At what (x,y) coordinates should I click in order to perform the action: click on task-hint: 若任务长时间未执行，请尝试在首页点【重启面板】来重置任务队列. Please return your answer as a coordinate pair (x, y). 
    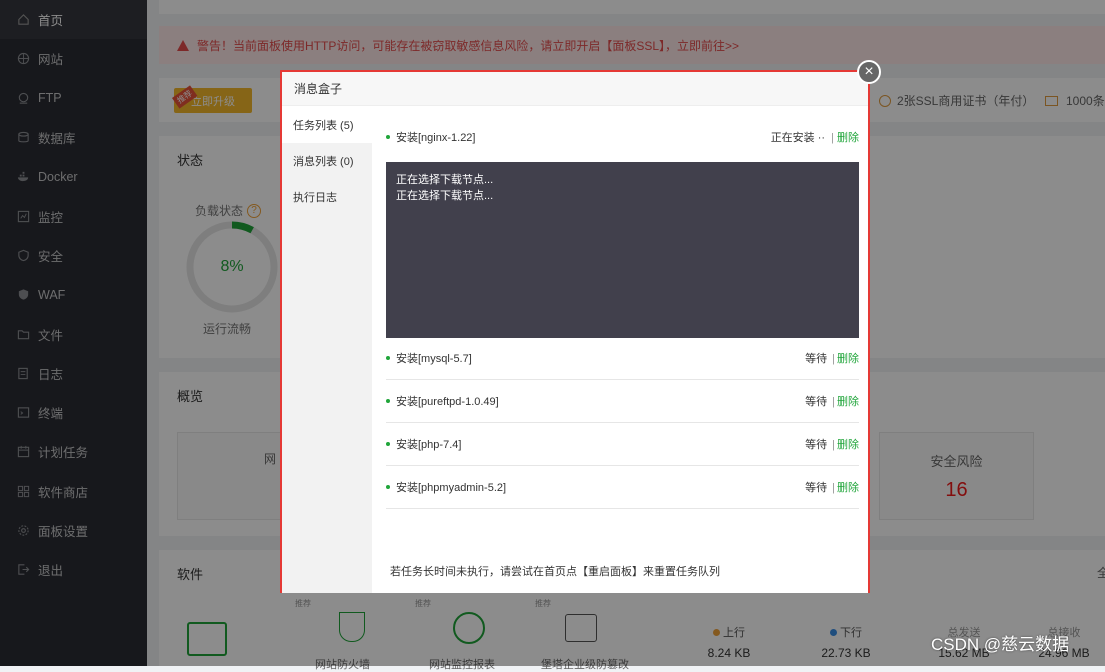
    Looking at the image, I should click on (555, 572).